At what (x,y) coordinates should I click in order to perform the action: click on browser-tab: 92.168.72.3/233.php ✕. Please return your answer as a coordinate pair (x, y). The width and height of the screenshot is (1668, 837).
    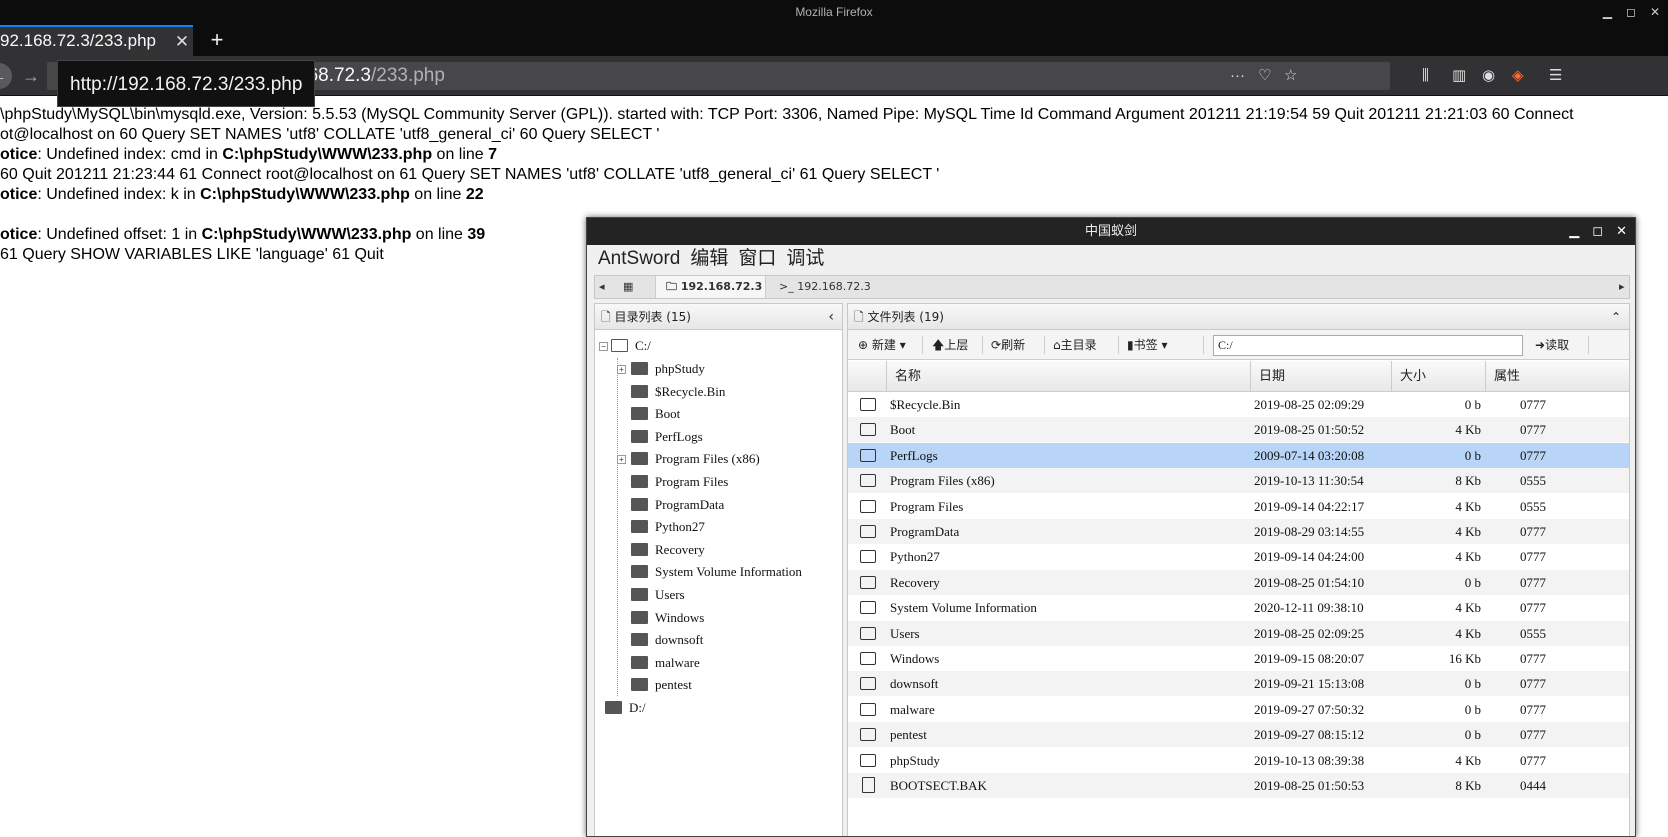
    Looking at the image, I should click on (96, 40).